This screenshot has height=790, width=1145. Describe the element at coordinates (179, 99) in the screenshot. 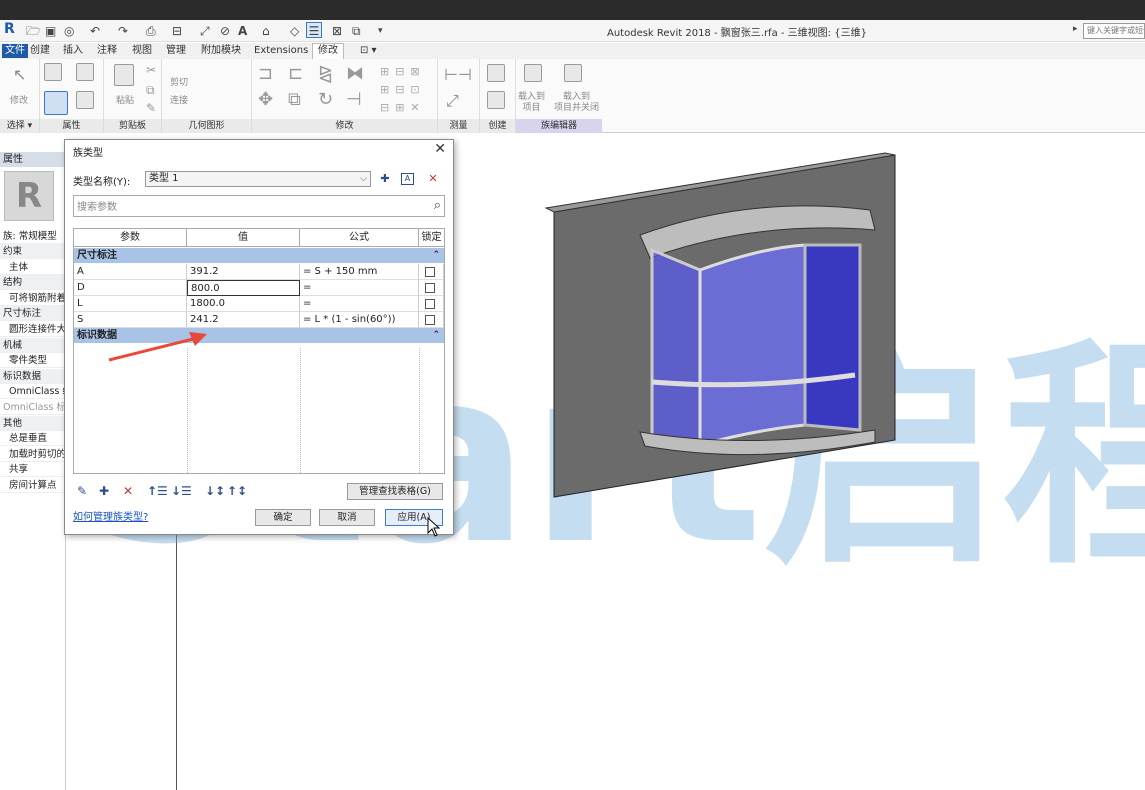

I see `join-geometry-button: 连接` at that location.